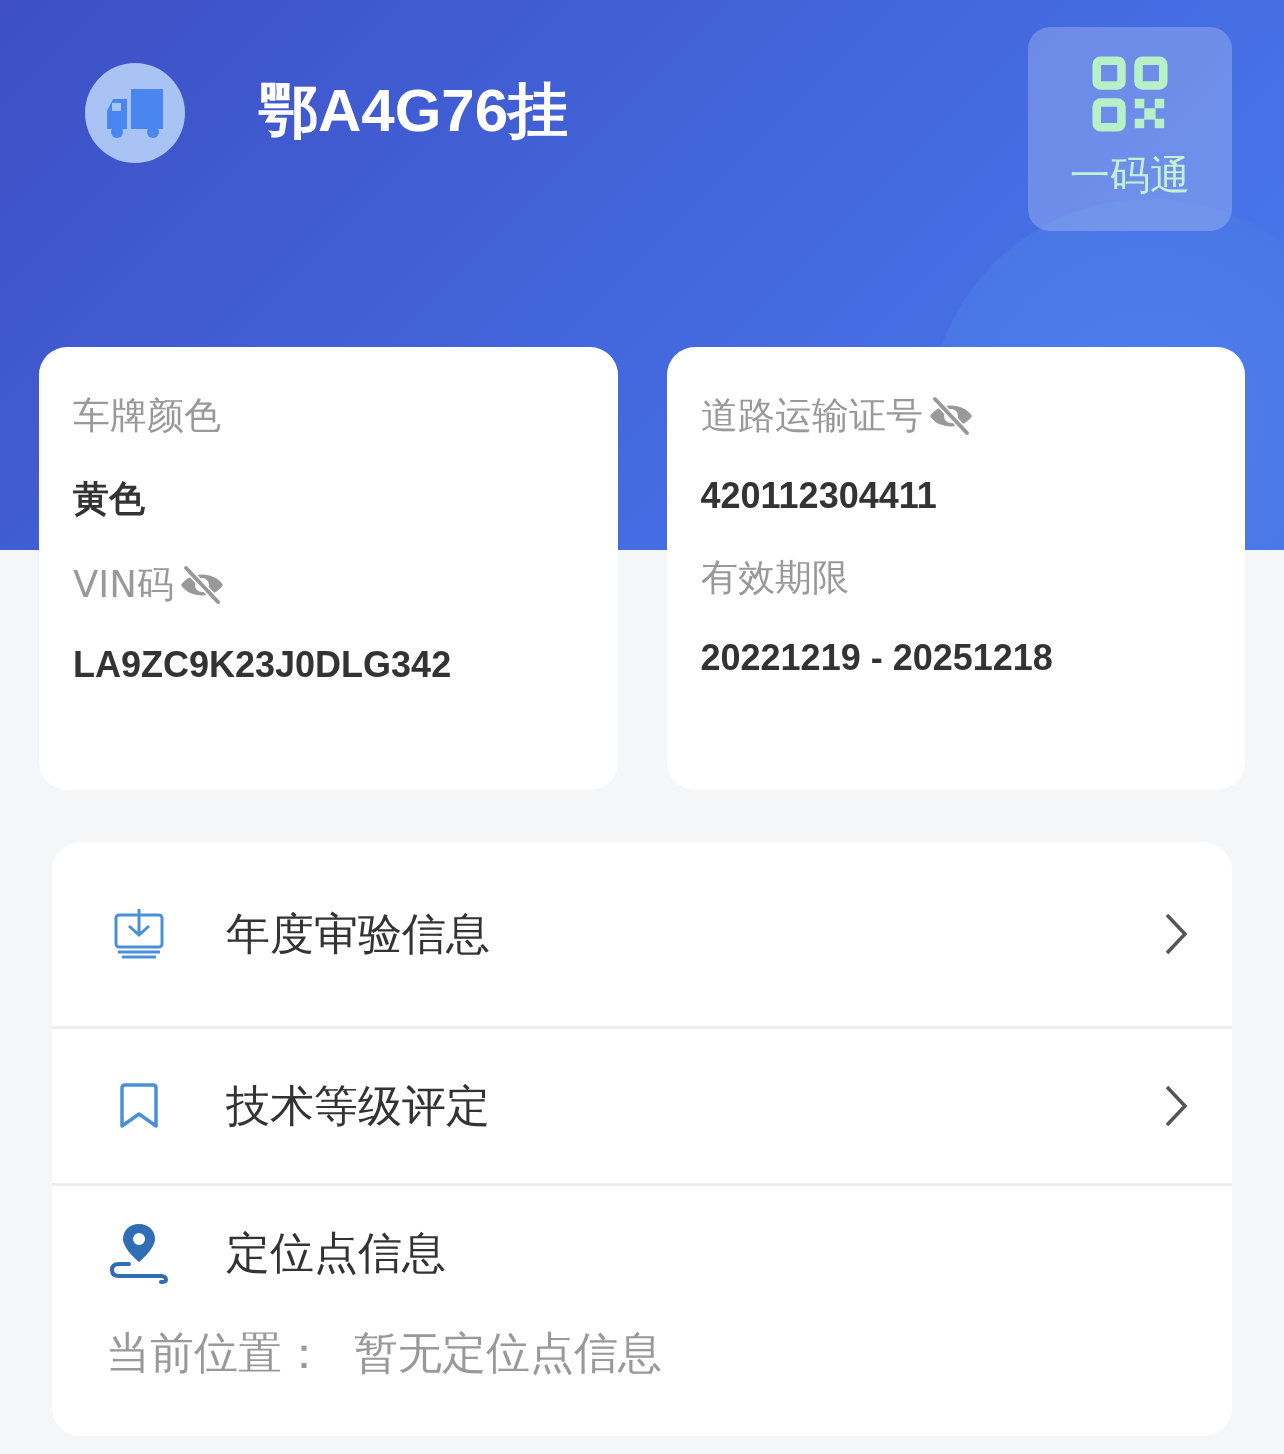 This screenshot has width=1284, height=1454. Describe the element at coordinates (508, 1353) in the screenshot. I see `location-value: 暂无定位点信息` at that location.